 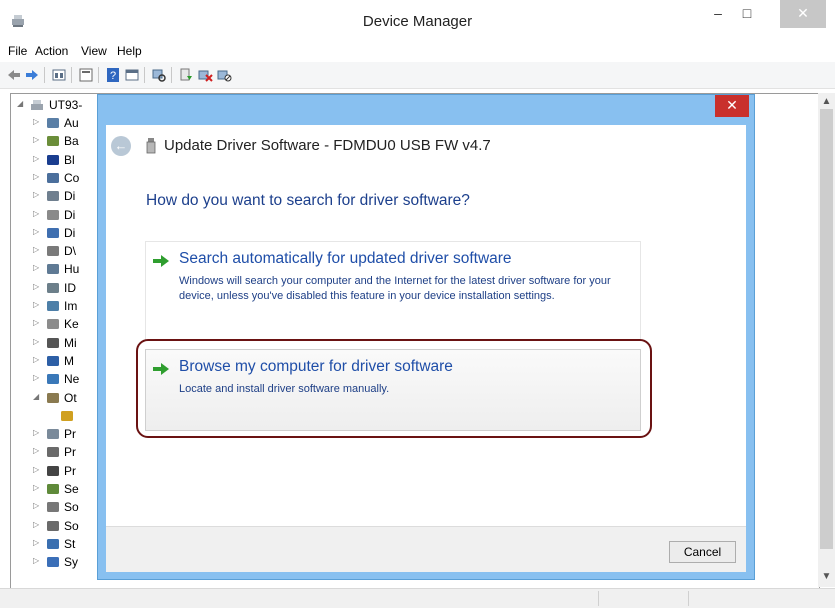 I want to click on close-button: ✕, so click(x=803, y=14).